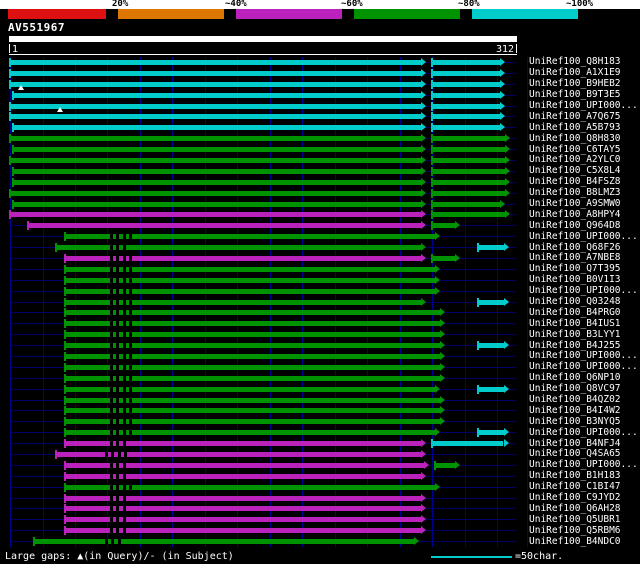 The image size is (640, 564). What do you see at coordinates (575, 400) in the screenshot?
I see `uniref-label: UniRef100_B4QZ02` at bounding box center [575, 400].